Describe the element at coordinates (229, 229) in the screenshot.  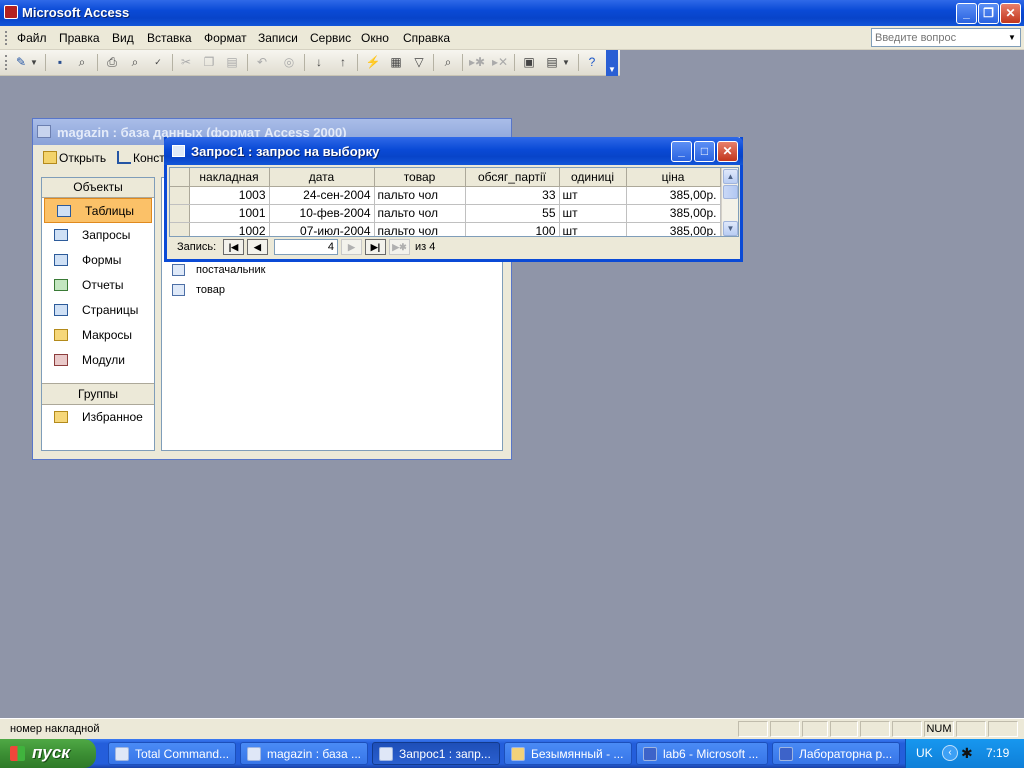
I see `table-cell: 1002` at that location.